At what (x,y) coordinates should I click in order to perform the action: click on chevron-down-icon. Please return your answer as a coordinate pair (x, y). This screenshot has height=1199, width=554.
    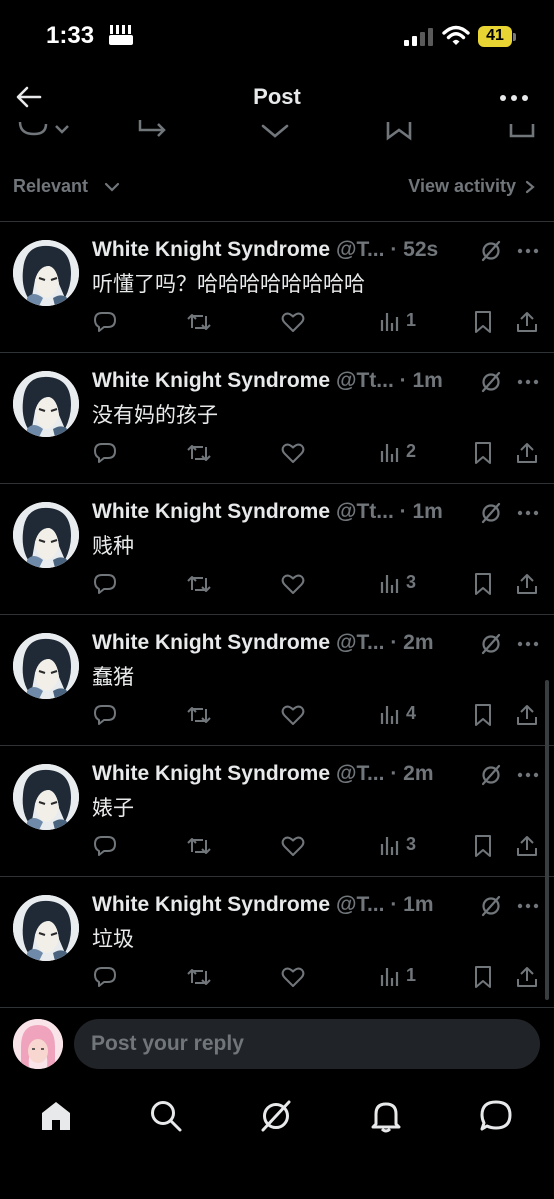
    Looking at the image, I should click on (112, 187).